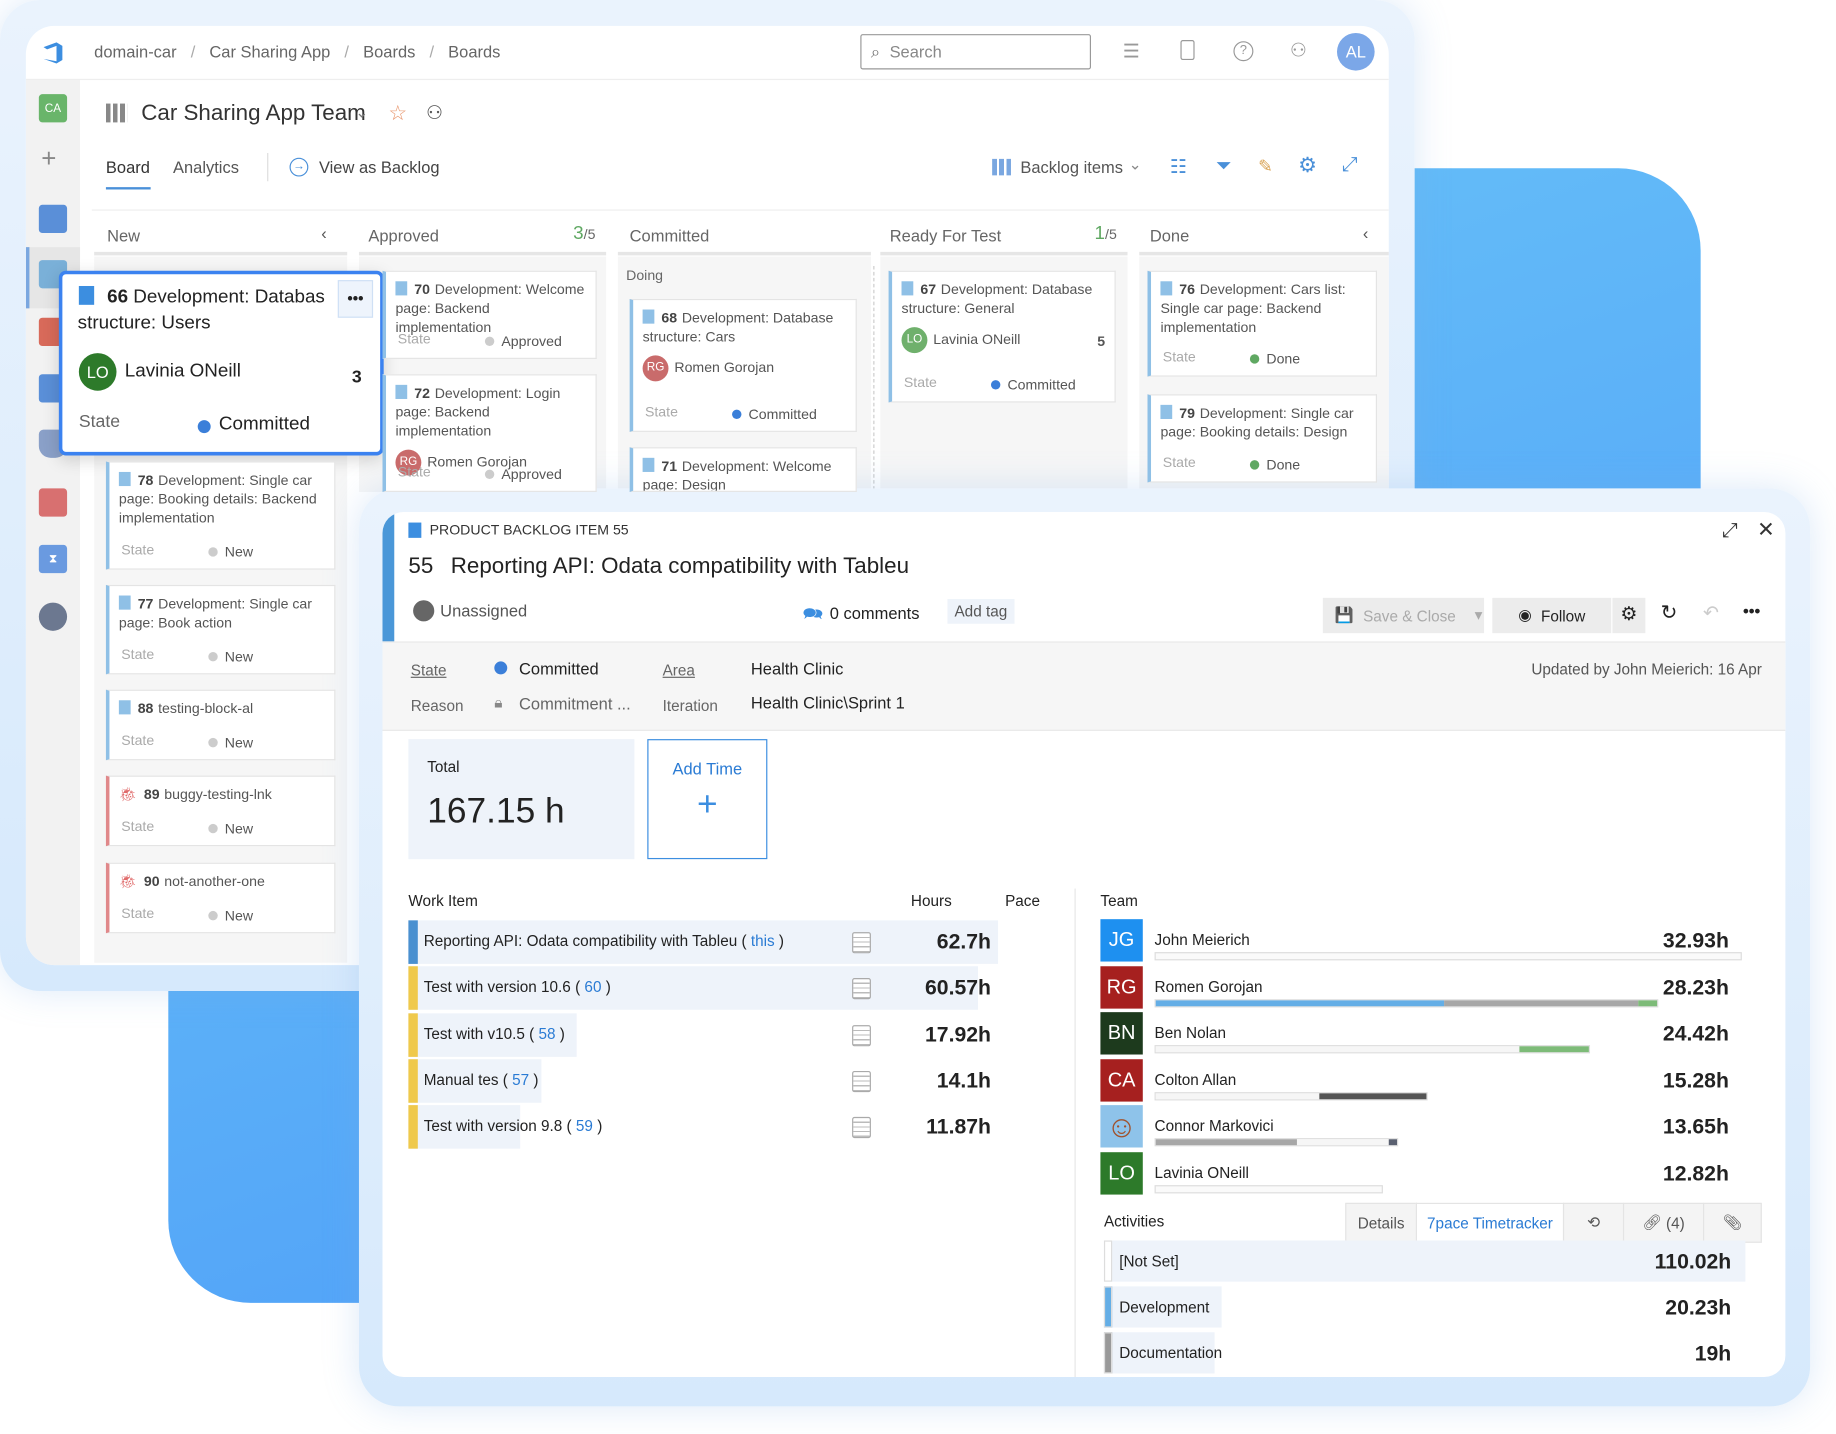  Describe the element at coordinates (397, 113) in the screenshot. I see `favorite-star-icon: ☆` at that location.